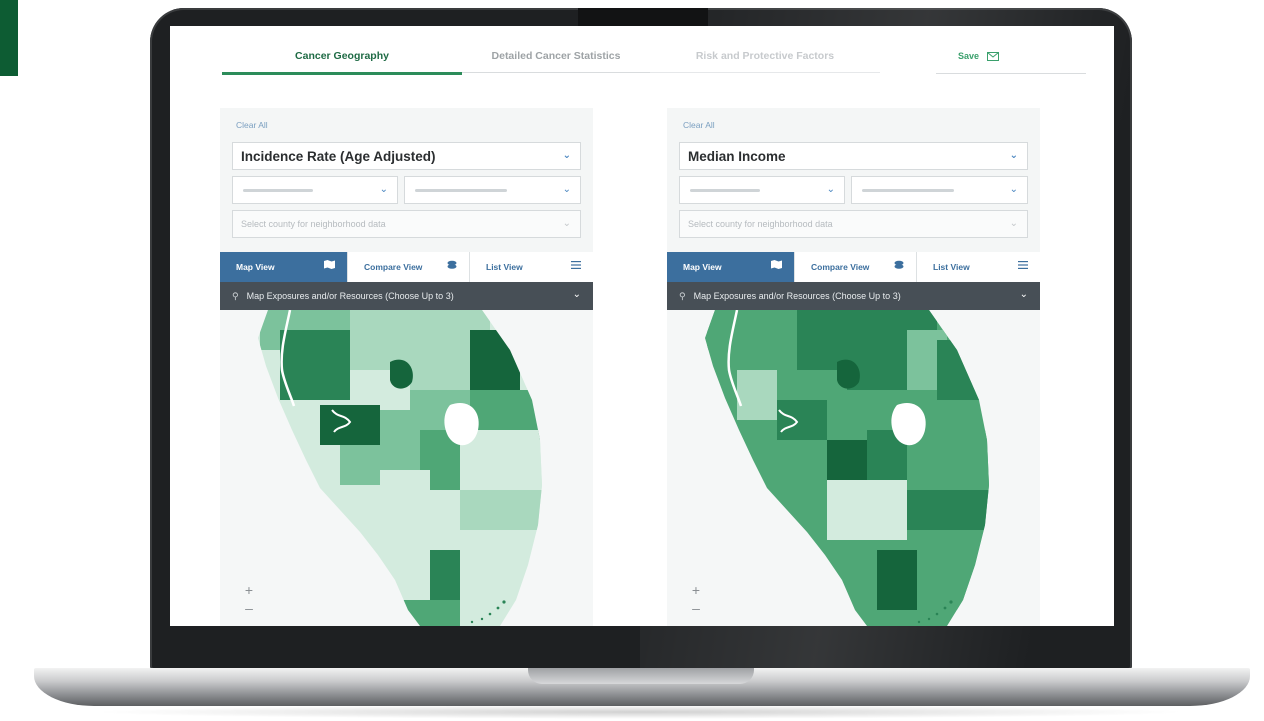  Describe the element at coordinates (737, 156) in the screenshot. I see `metric-select-value: Median Income` at that location.